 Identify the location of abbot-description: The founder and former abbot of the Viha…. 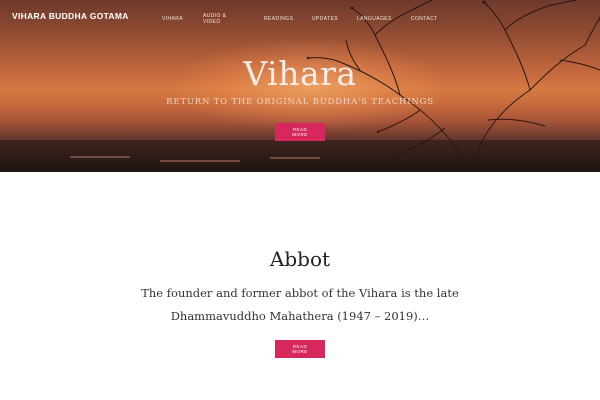
(300, 304).